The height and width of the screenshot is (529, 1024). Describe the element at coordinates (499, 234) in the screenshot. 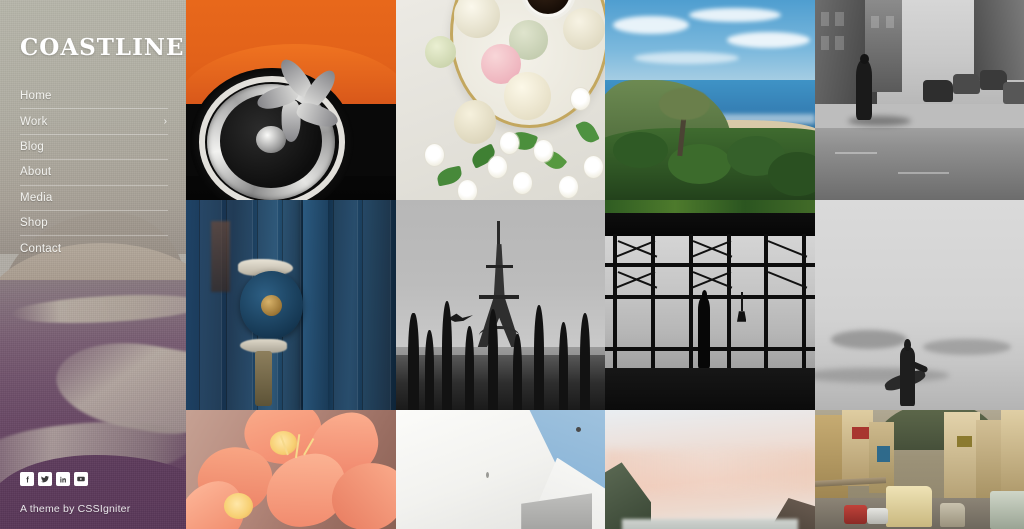

I see `tower-spire` at that location.